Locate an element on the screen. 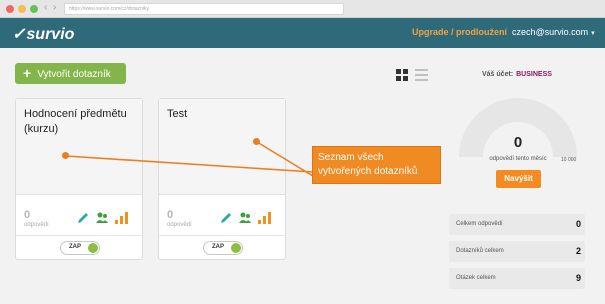 This screenshot has height=304, width=605. stat-name: Celkem odpovědí is located at coordinates (479, 224).